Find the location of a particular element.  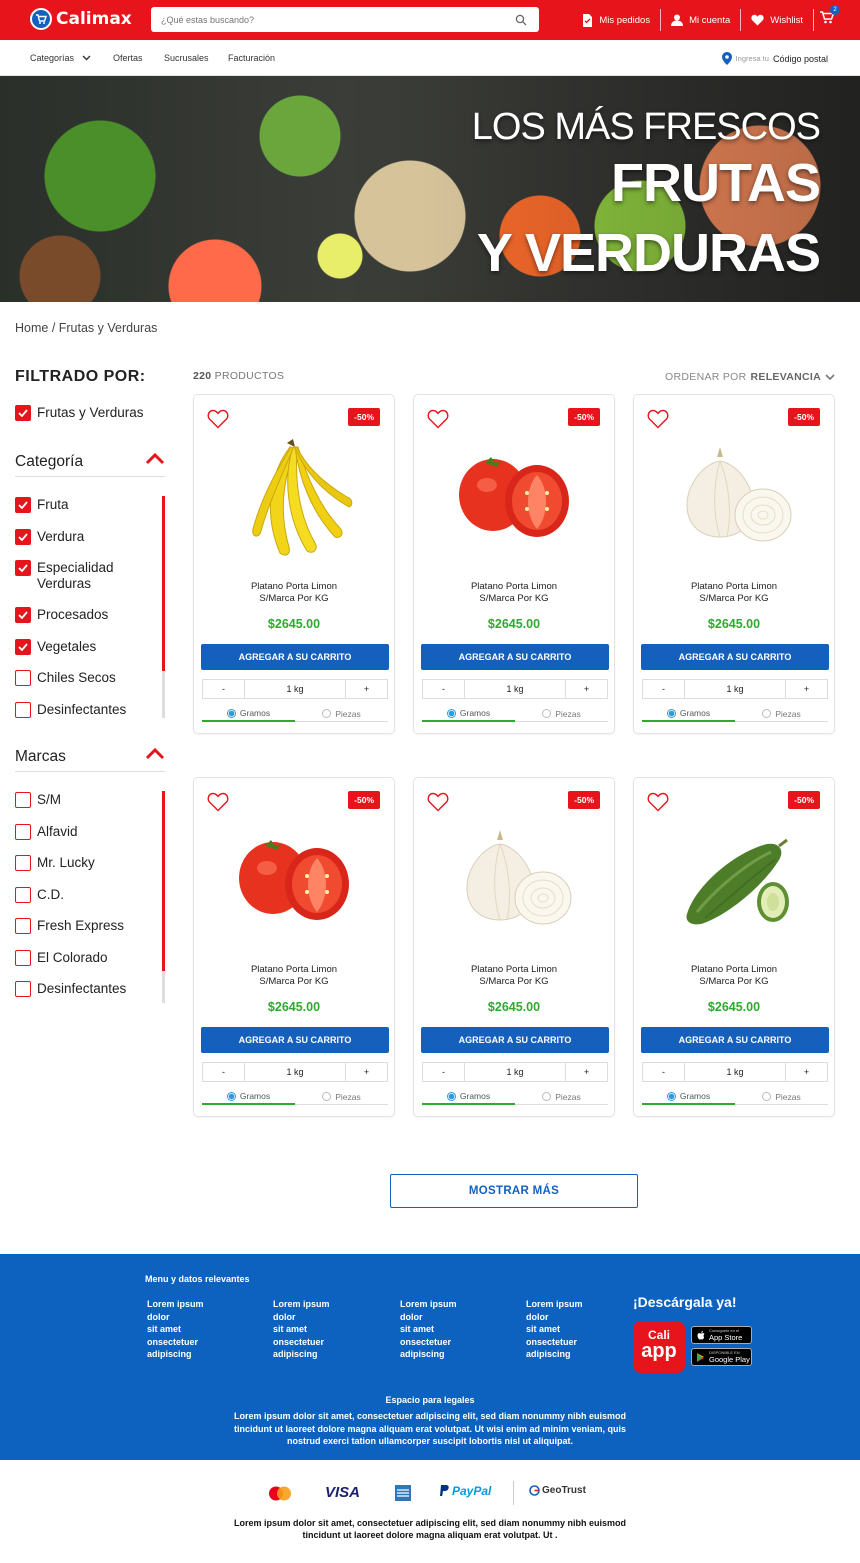

footer-link: sit amet is located at coordinates (576, 1329).